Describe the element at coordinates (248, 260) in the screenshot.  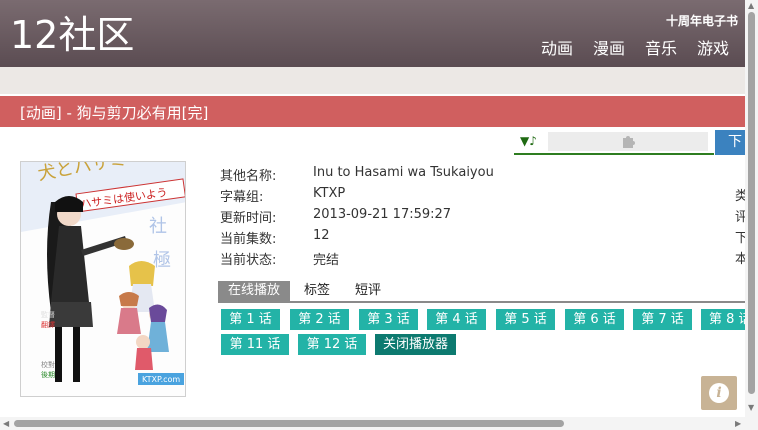
I see `info-key: 当前状态:` at that location.